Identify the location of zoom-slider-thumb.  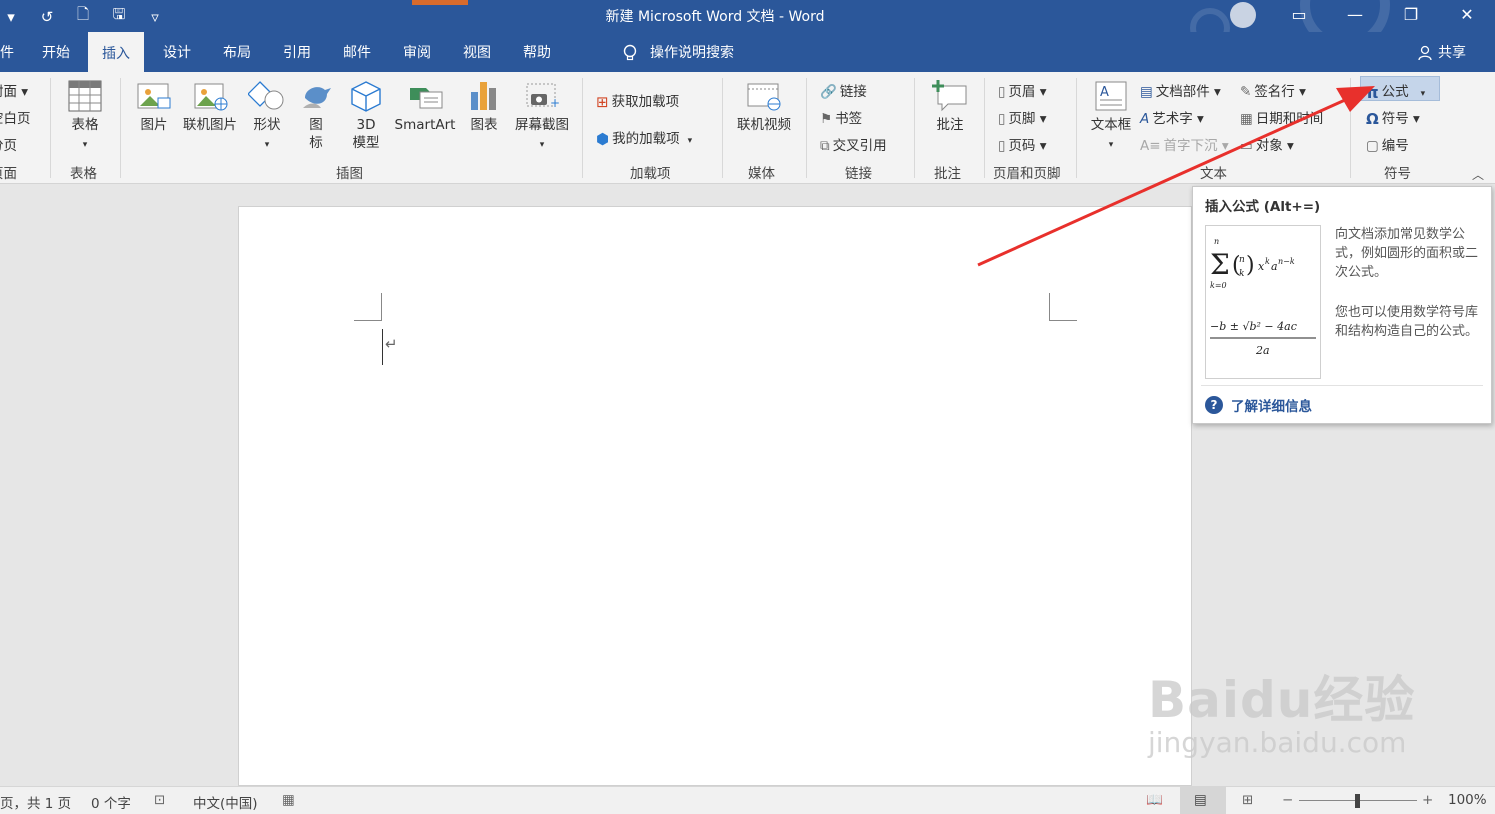
(1357, 801).